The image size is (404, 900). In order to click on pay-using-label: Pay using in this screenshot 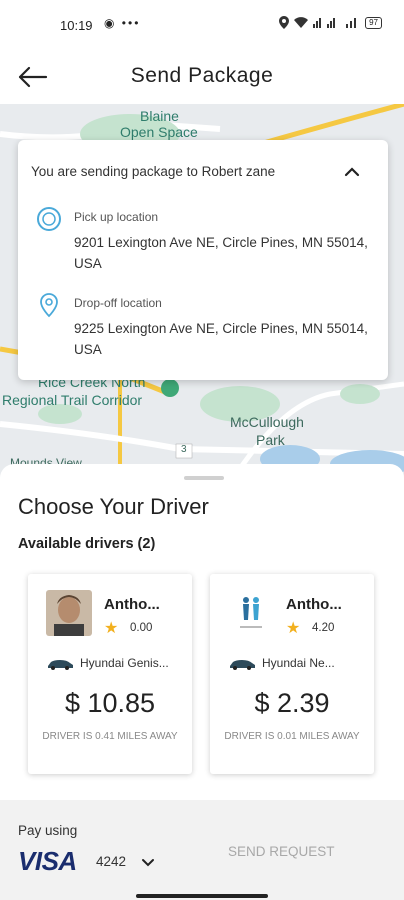, I will do `click(48, 830)`.